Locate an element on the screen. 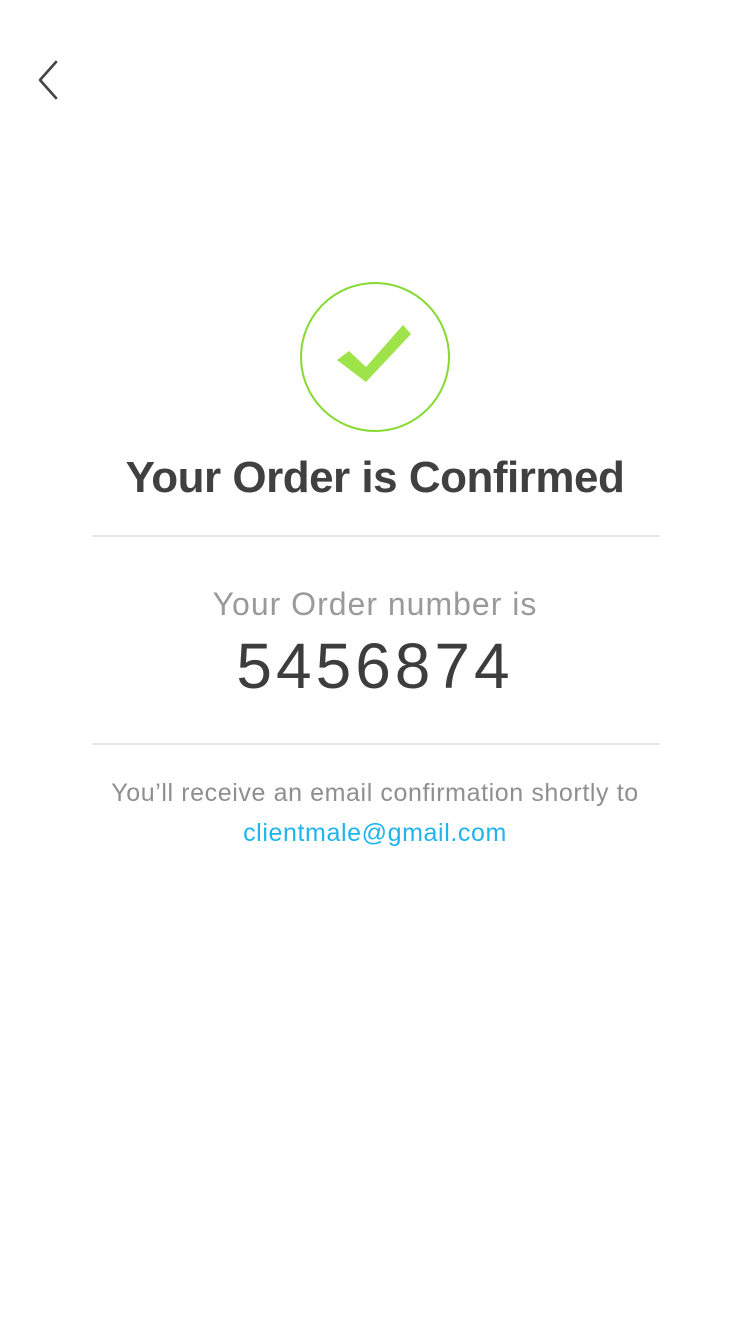  chevron-left-icon is located at coordinates (48, 80).